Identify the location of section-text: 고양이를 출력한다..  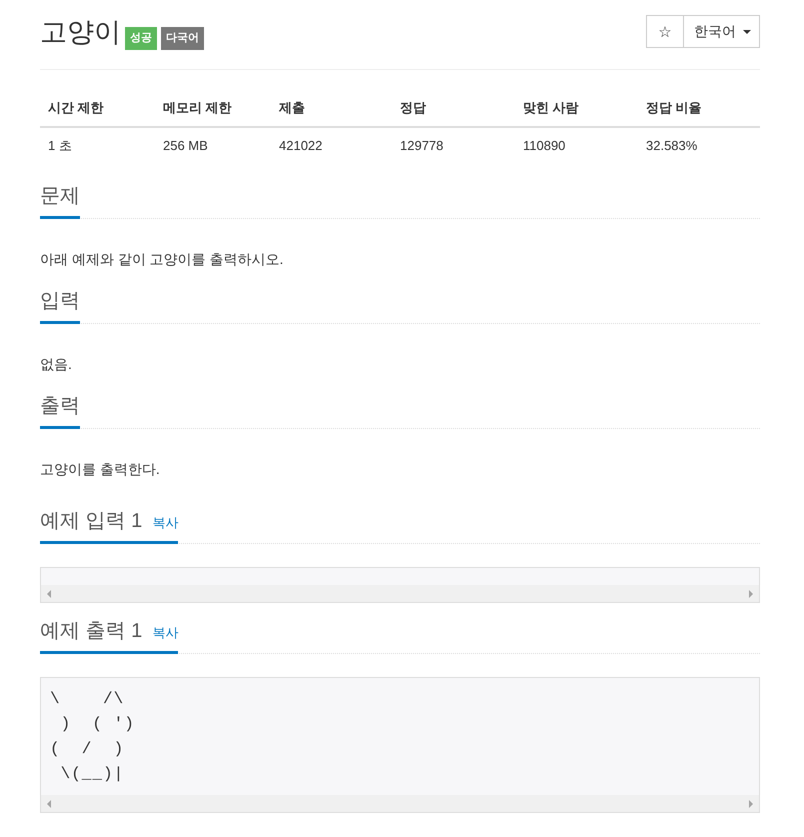
(100, 469).